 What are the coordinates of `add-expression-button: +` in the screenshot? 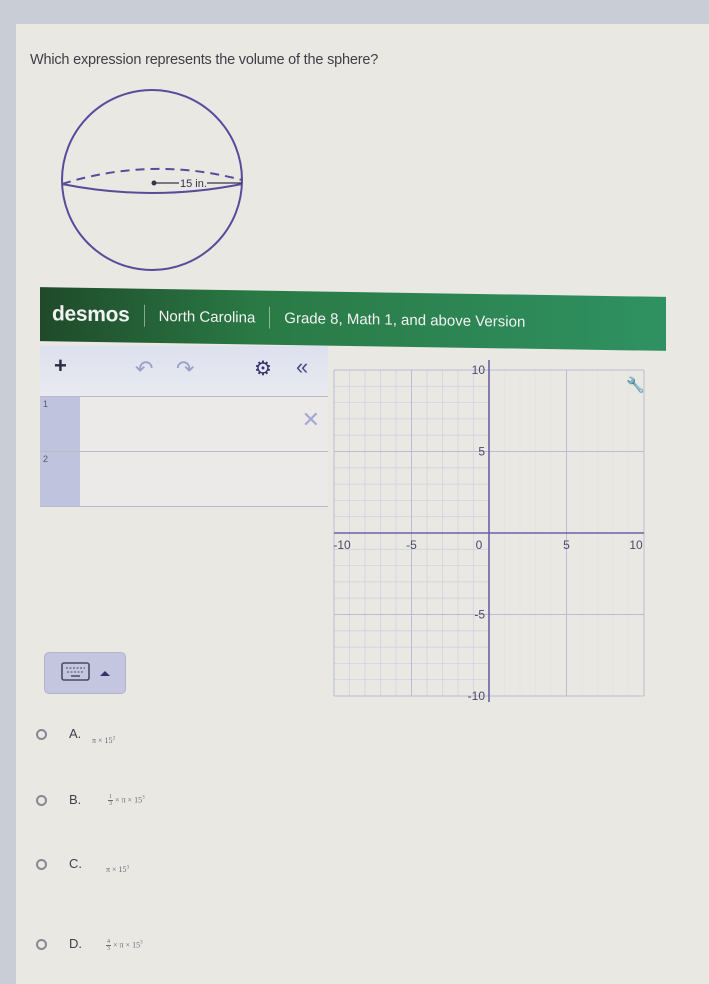 It's located at (60, 366).